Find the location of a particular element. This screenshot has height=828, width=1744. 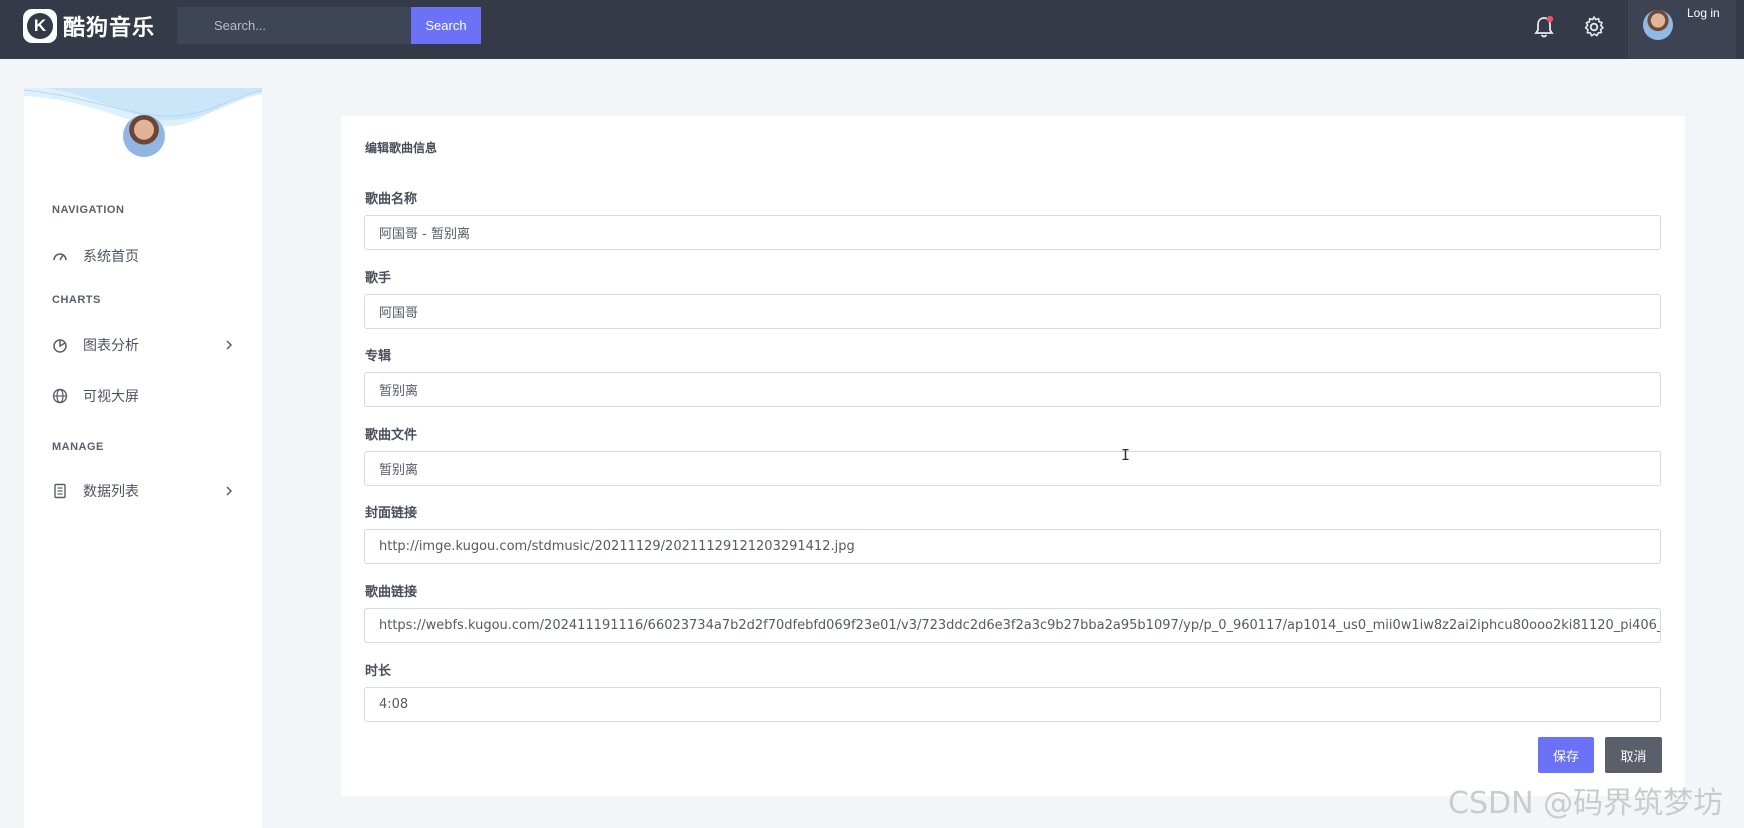

cover-url-input is located at coordinates (1012, 546).